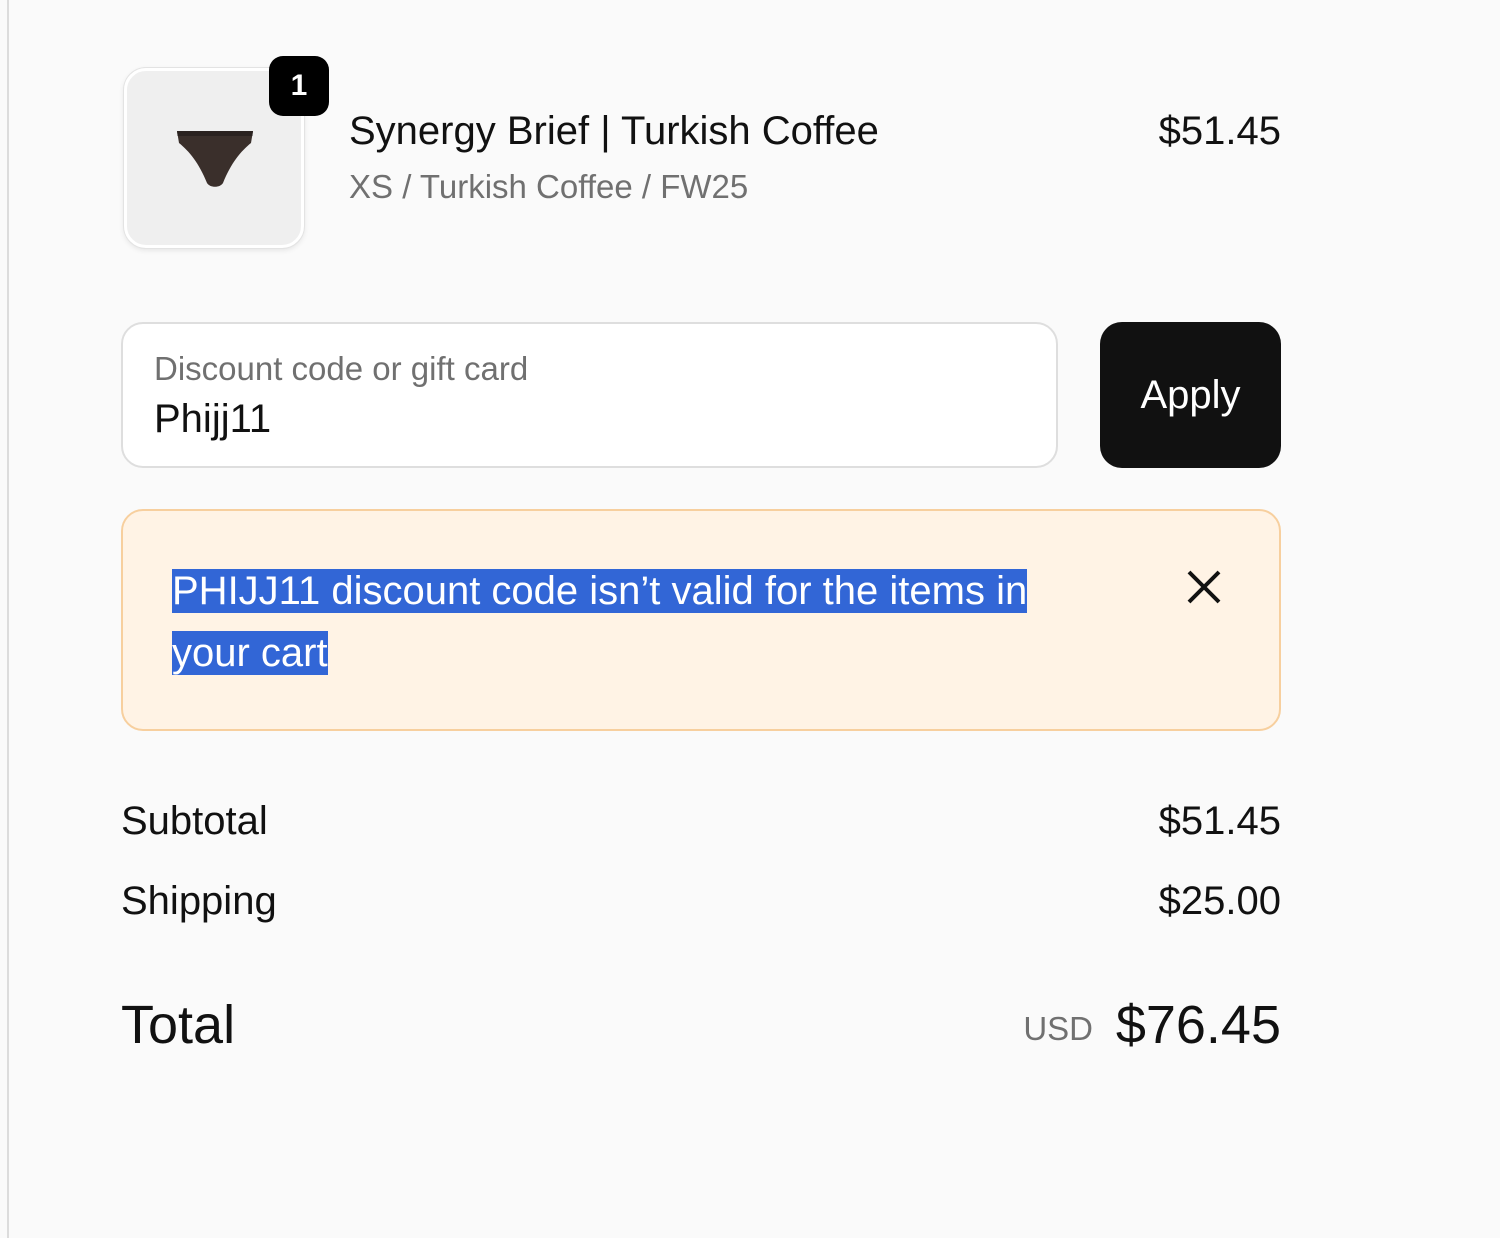 The width and height of the screenshot is (1500, 1238). What do you see at coordinates (701, 821) in the screenshot?
I see `subtotal-row: Subtotal $51.45` at bounding box center [701, 821].